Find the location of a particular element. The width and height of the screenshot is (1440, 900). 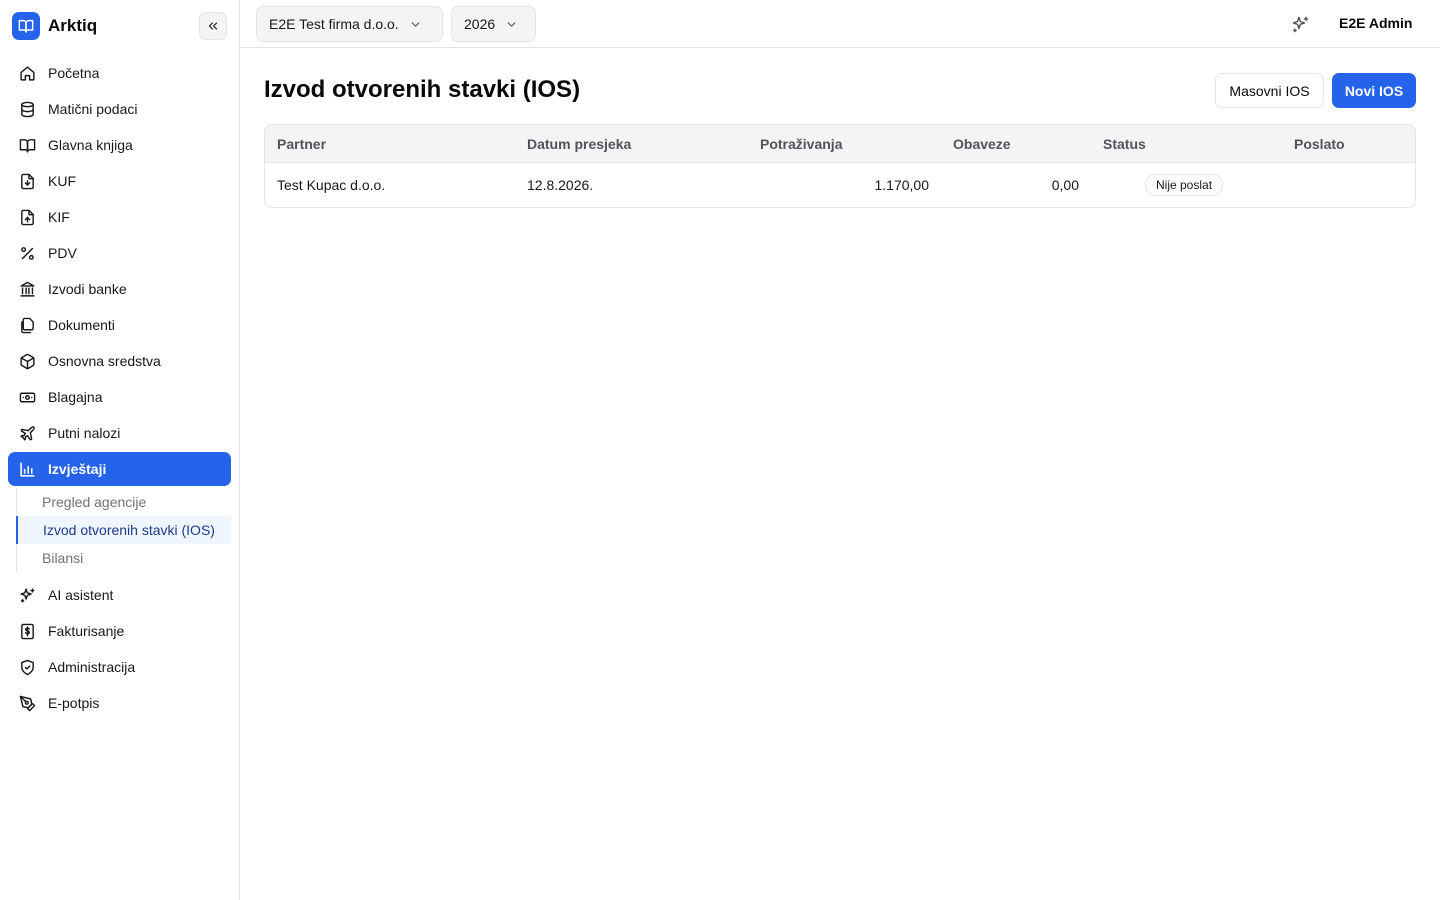

package-icon is located at coordinates (27, 361).